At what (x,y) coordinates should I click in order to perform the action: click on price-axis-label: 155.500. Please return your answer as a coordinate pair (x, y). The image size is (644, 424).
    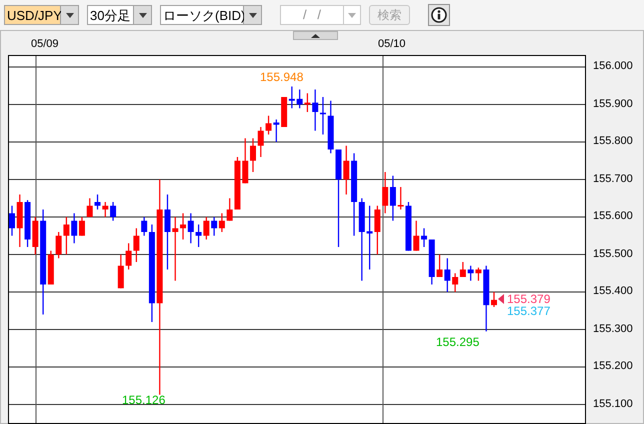
    Looking at the image, I should click on (613, 254).